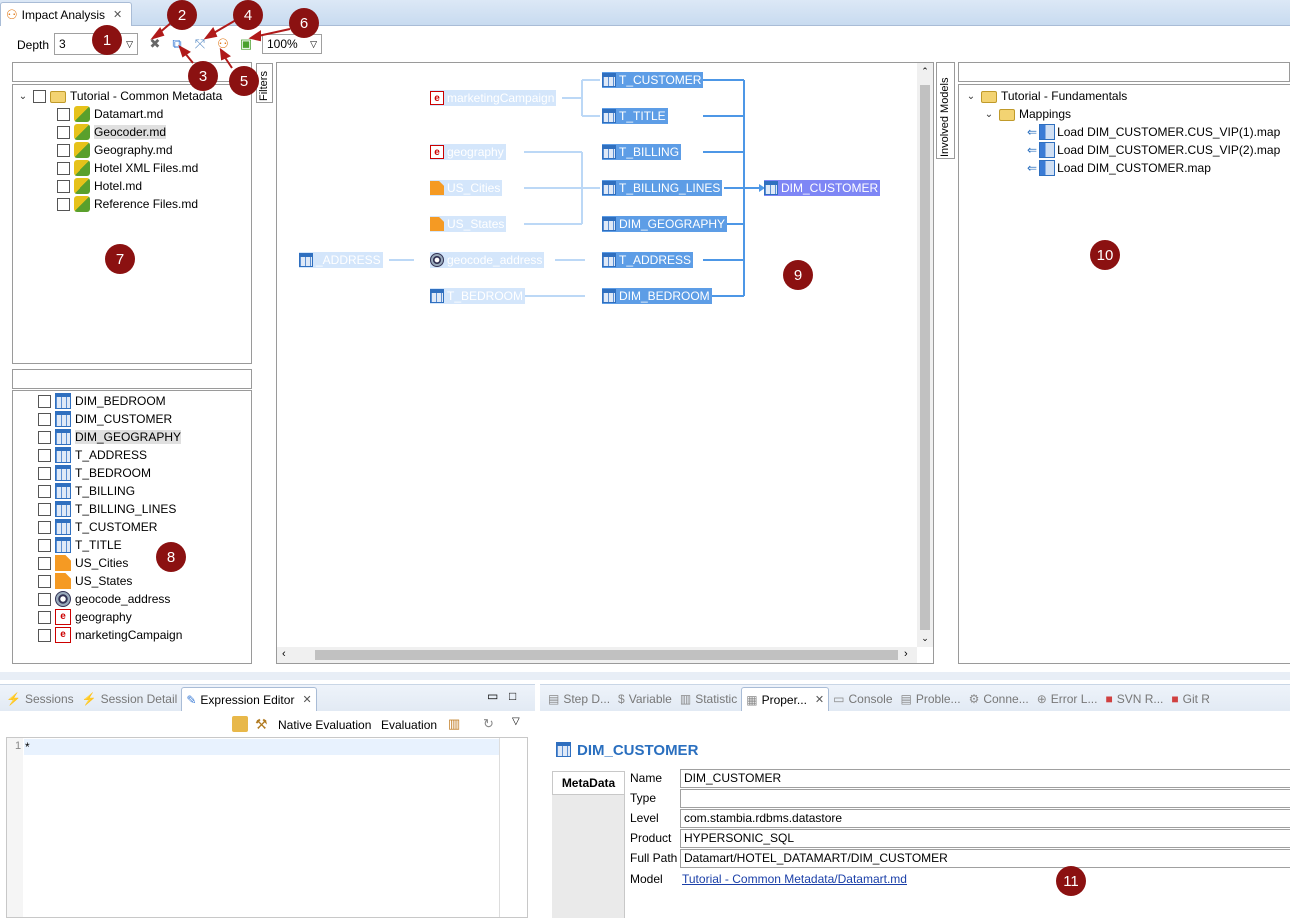 The height and width of the screenshot is (918, 1290). What do you see at coordinates (341, 260) in the screenshot?
I see `diagram-node: _ADDRESS` at bounding box center [341, 260].